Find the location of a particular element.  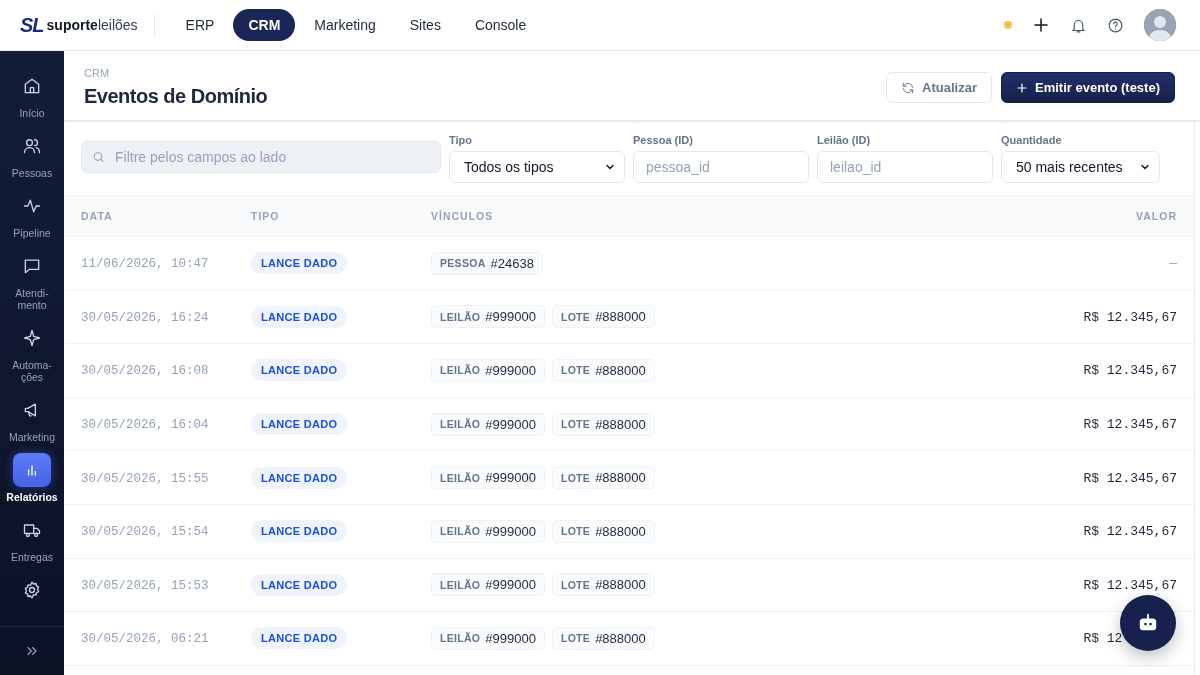

date-cell: 30/05/2026, 15:55 is located at coordinates (145, 478).